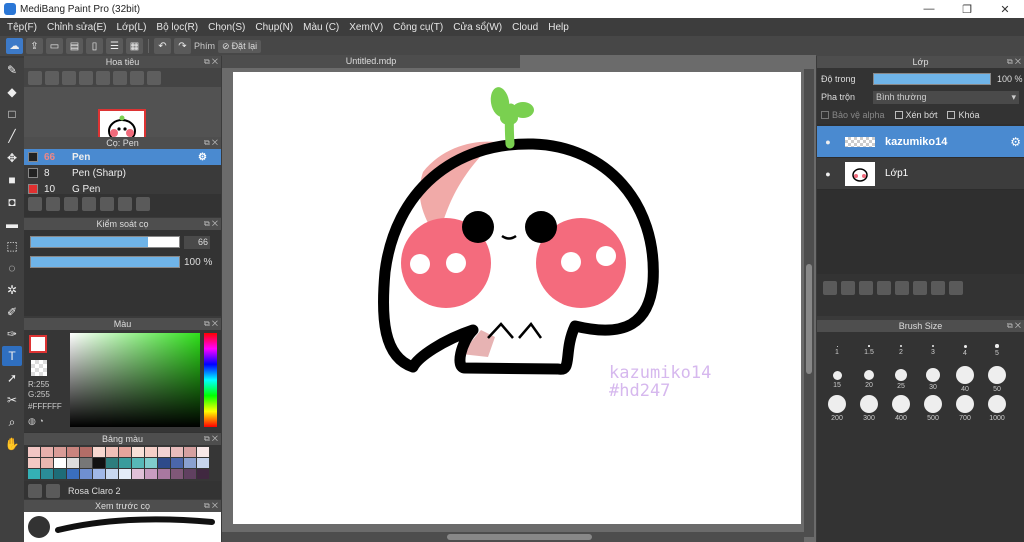 The image size is (1024, 542). Describe the element at coordinates (74, 46) in the screenshot. I see `text-panel-icon: ▤` at that location.